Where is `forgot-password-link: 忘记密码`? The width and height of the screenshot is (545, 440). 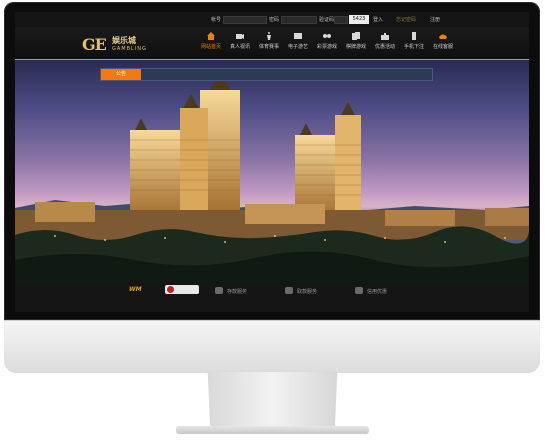
forgot-password-link: 忘记密码 is located at coordinates (406, 19).